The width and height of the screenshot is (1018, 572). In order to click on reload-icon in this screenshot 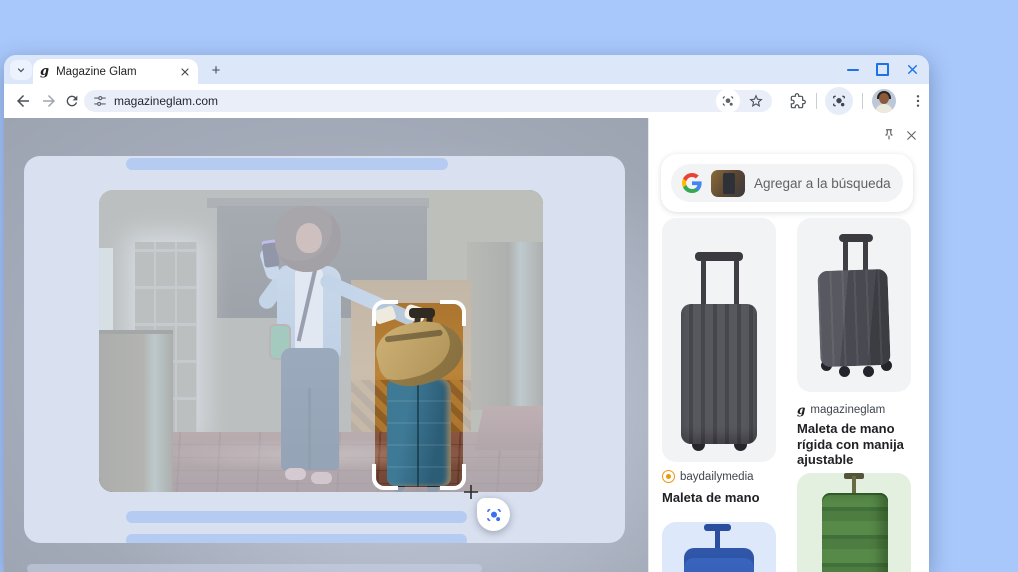, I will do `click(72, 101)`.